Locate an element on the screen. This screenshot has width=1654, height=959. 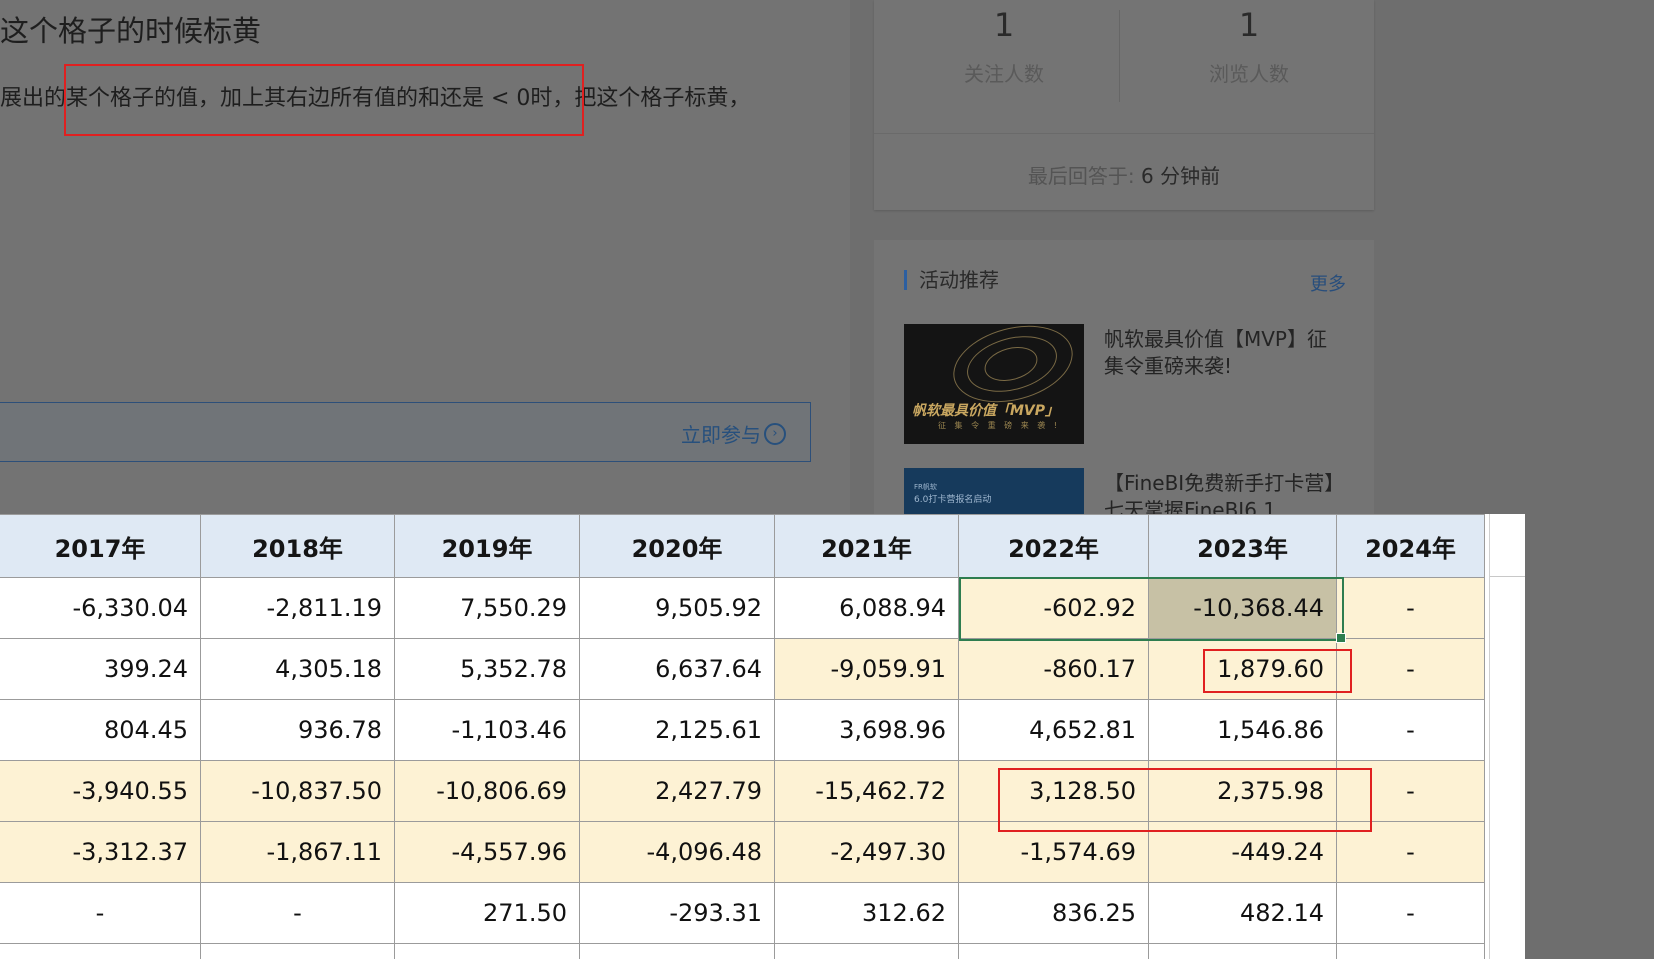
table-cell: 271.50 is located at coordinates (487, 913).